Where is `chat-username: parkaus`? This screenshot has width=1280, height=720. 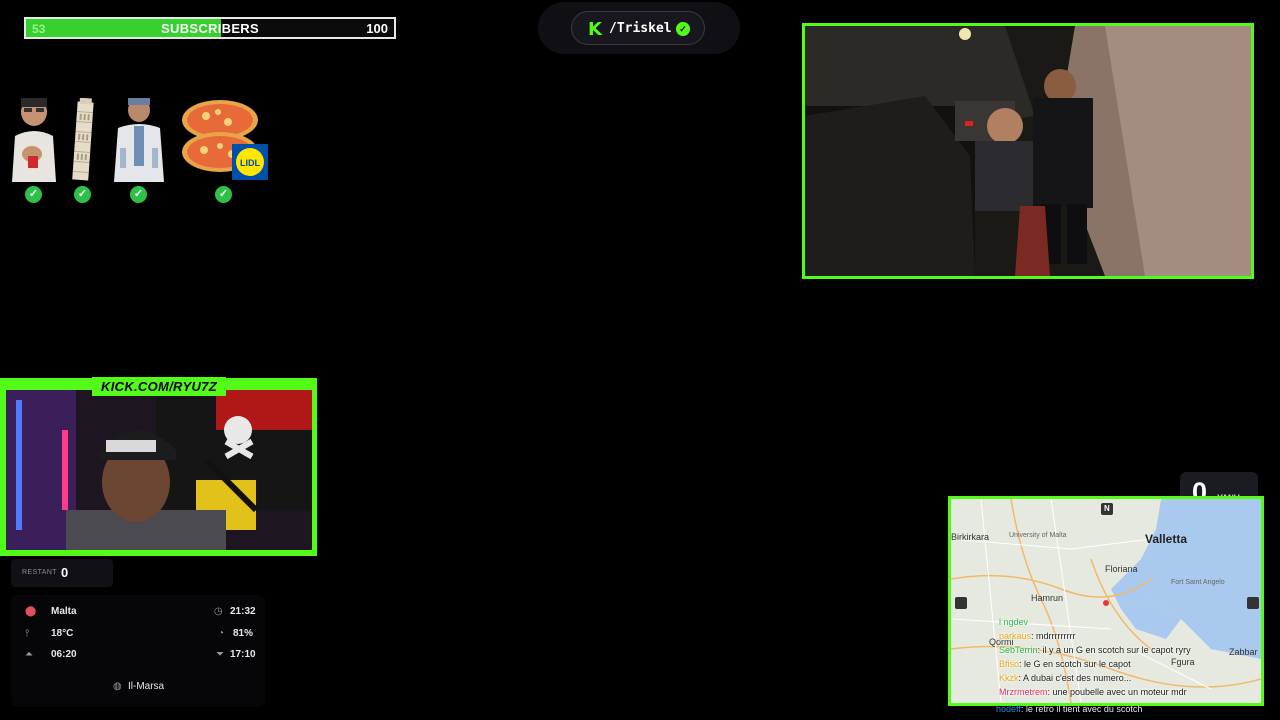
chat-username: parkaus is located at coordinates (1015, 636).